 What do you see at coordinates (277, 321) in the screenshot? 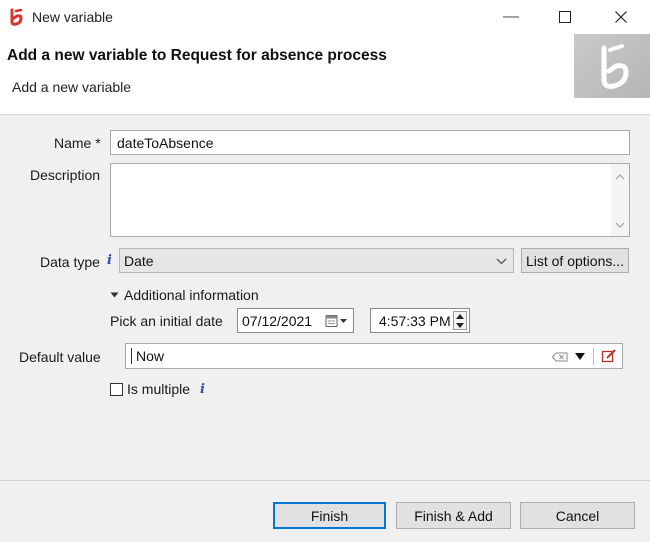
I see `date-value: 07/12/2021` at bounding box center [277, 321].